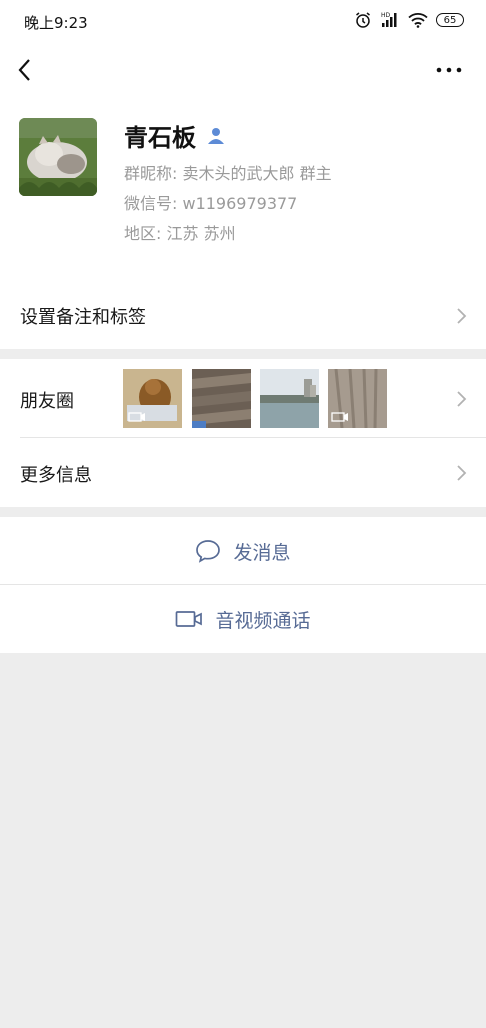  What do you see at coordinates (243, 472) in the screenshot?
I see `more-info-row: 更多信息` at bounding box center [243, 472].